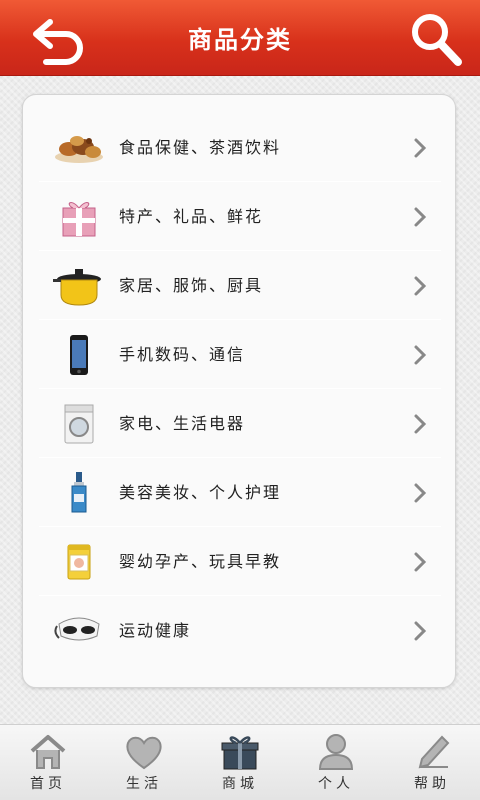  I want to click on food-icon, so click(79, 148).